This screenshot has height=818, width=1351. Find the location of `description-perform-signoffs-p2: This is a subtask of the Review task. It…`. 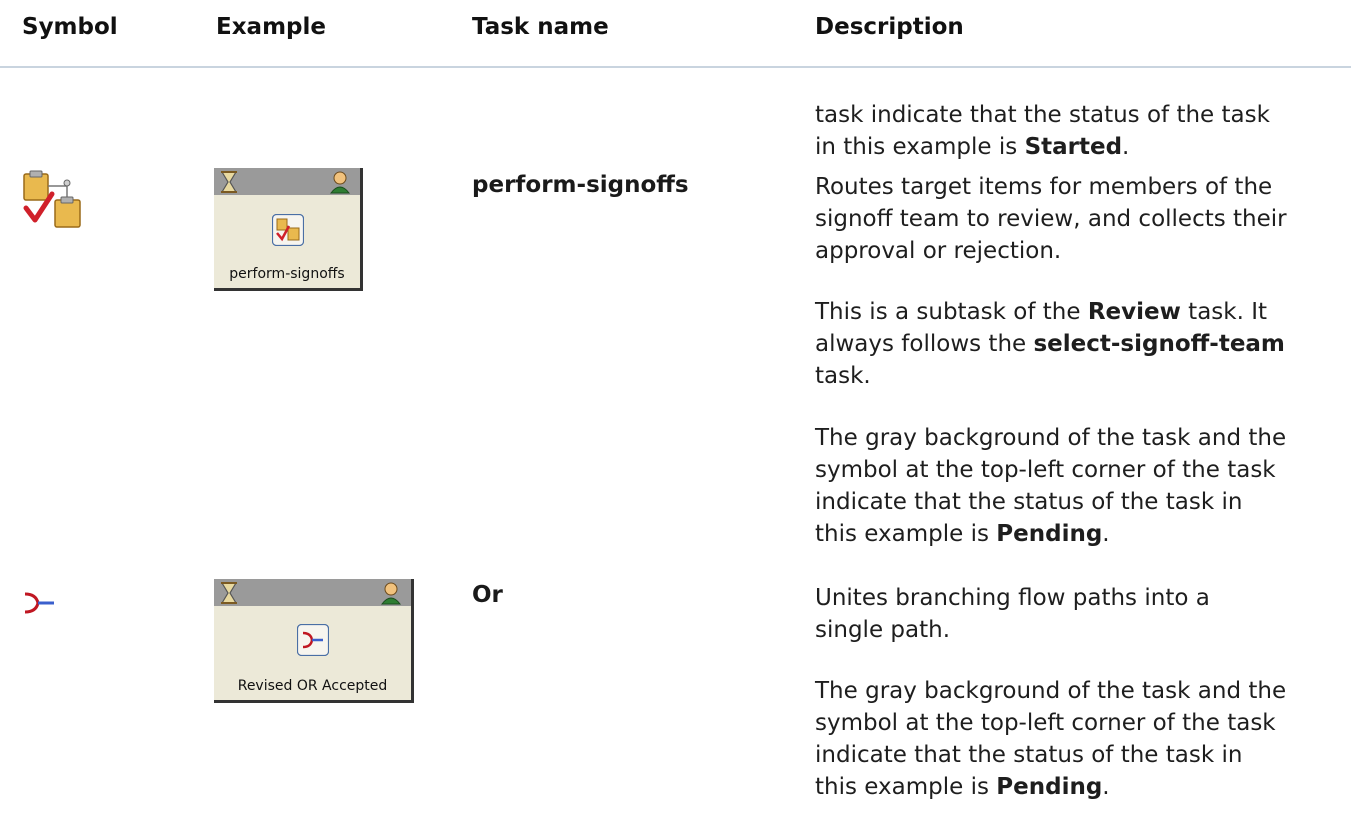

description-perform-signoffs-p2: This is a subtask of the Review task. It… is located at coordinates (1050, 344).